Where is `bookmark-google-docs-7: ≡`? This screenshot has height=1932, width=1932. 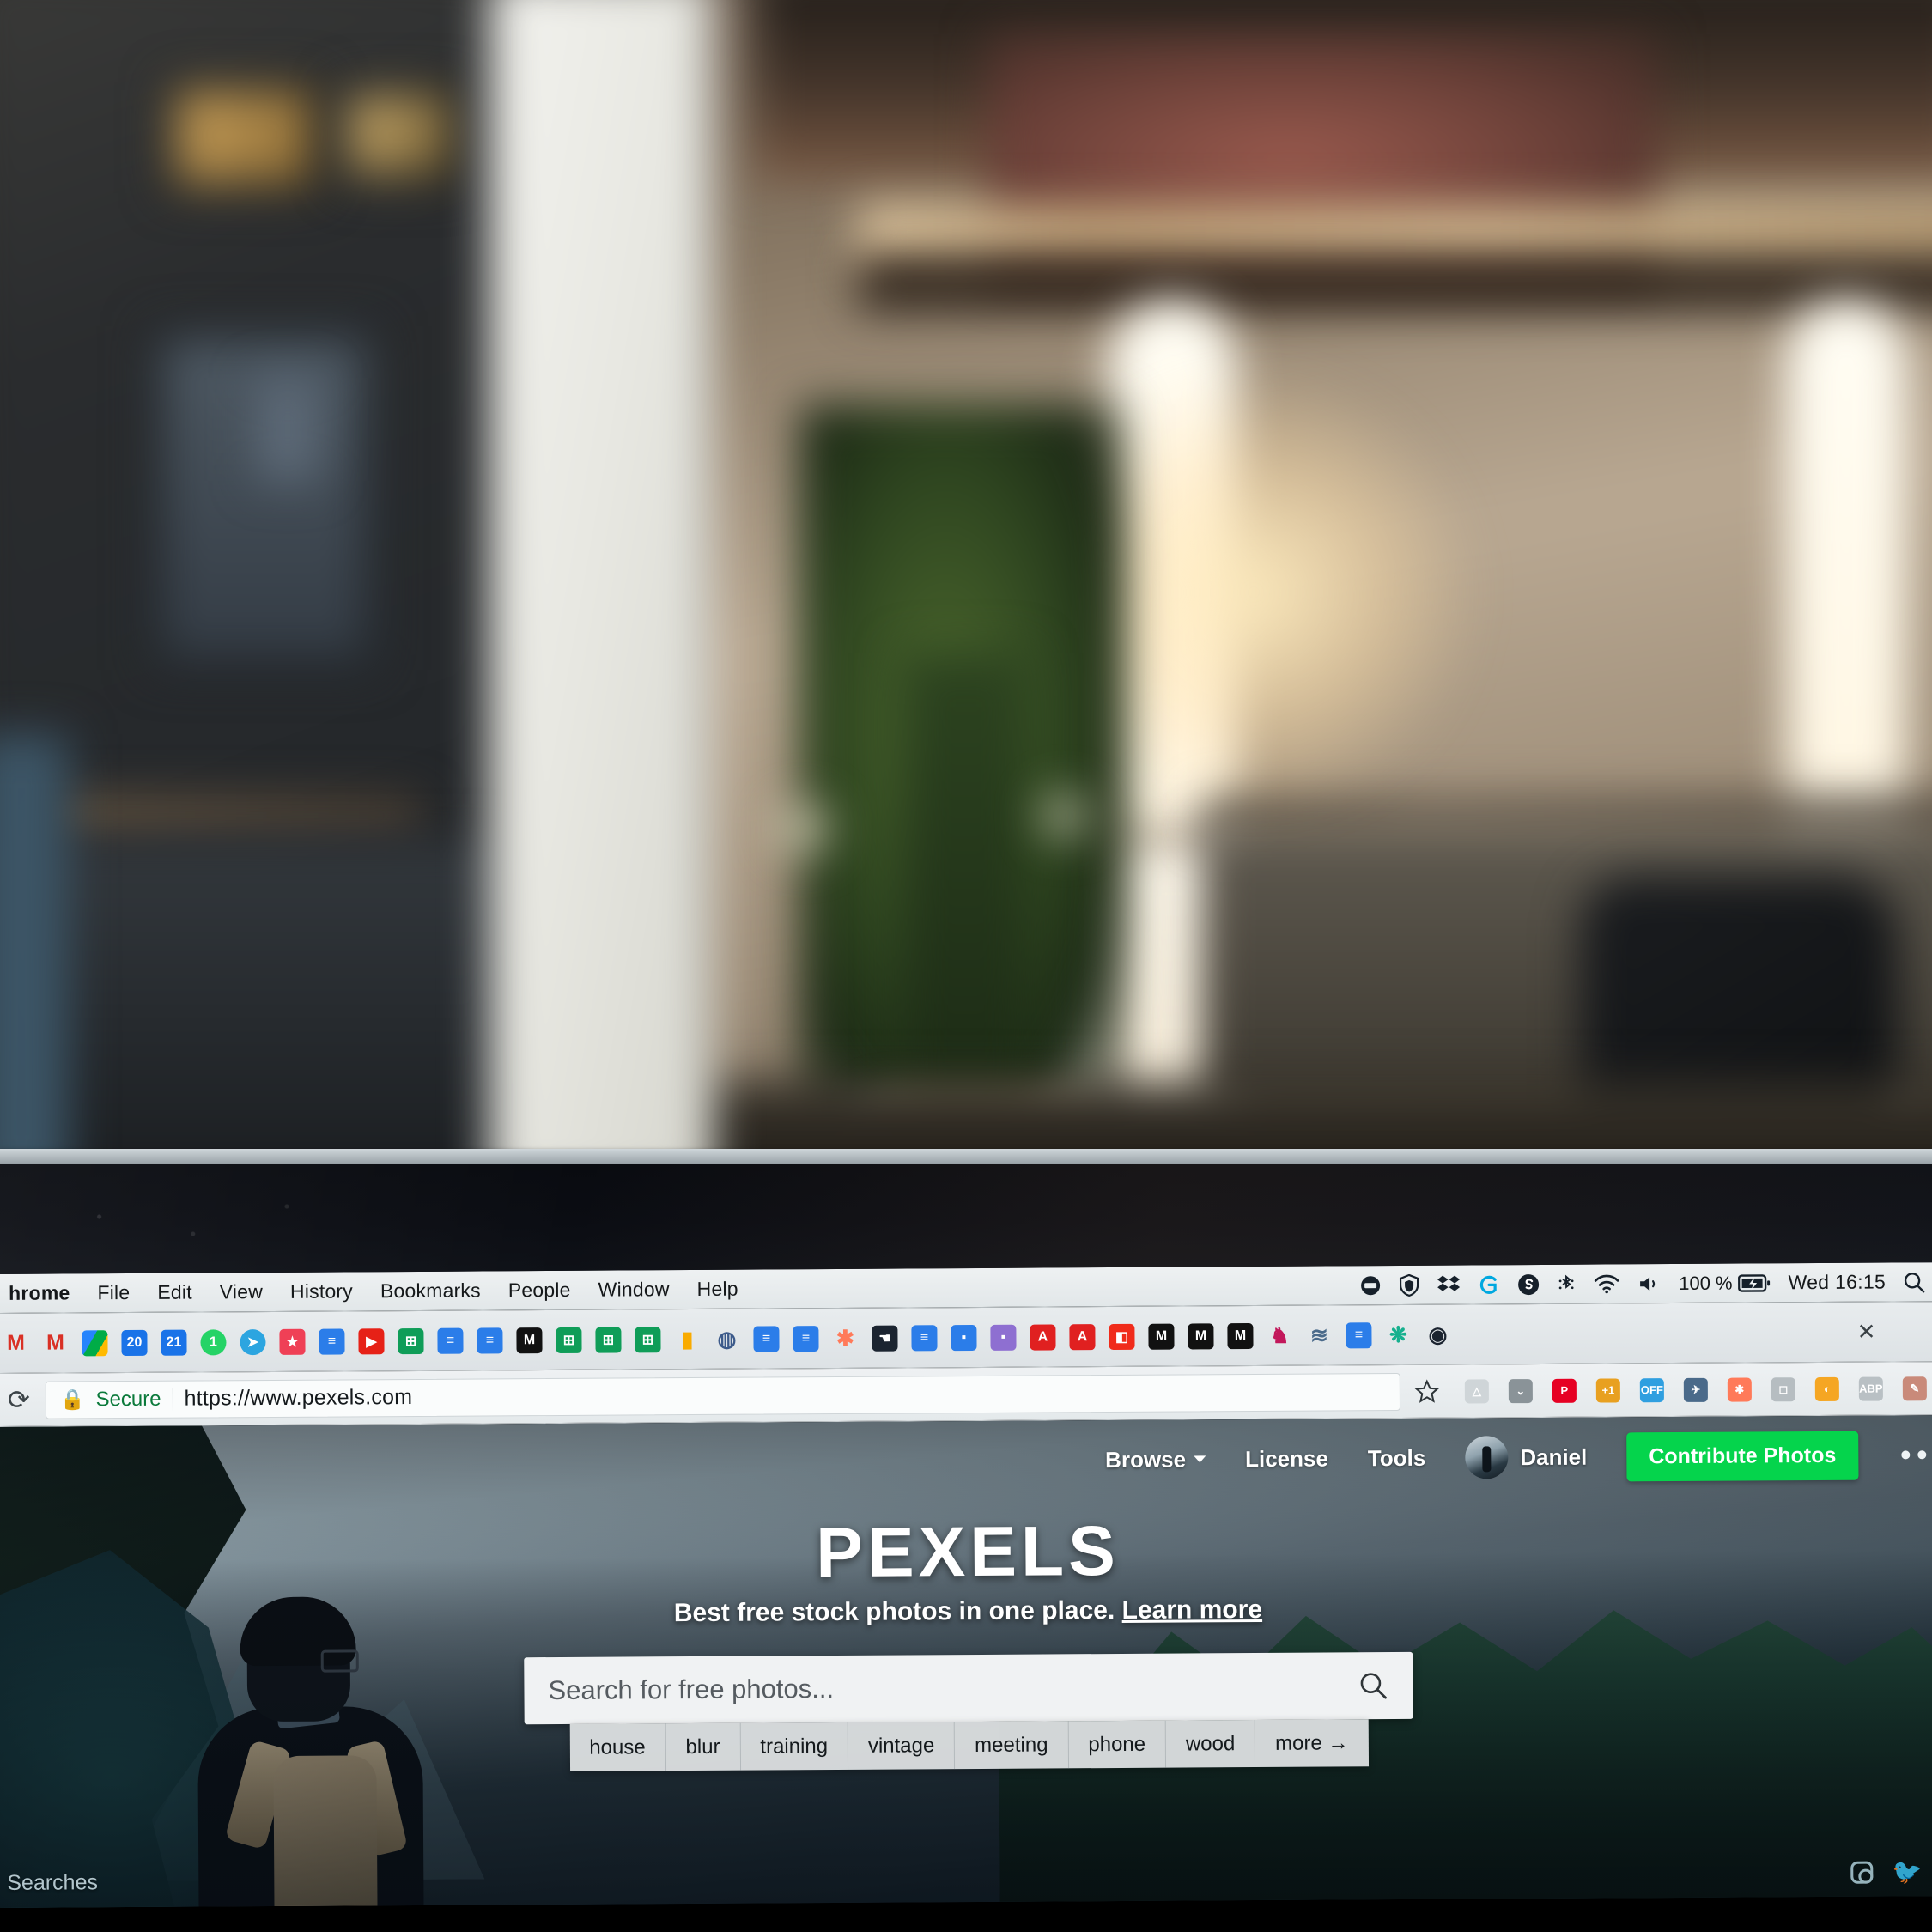
bookmark-google-docs-7: ≡ is located at coordinates (1358, 1335).